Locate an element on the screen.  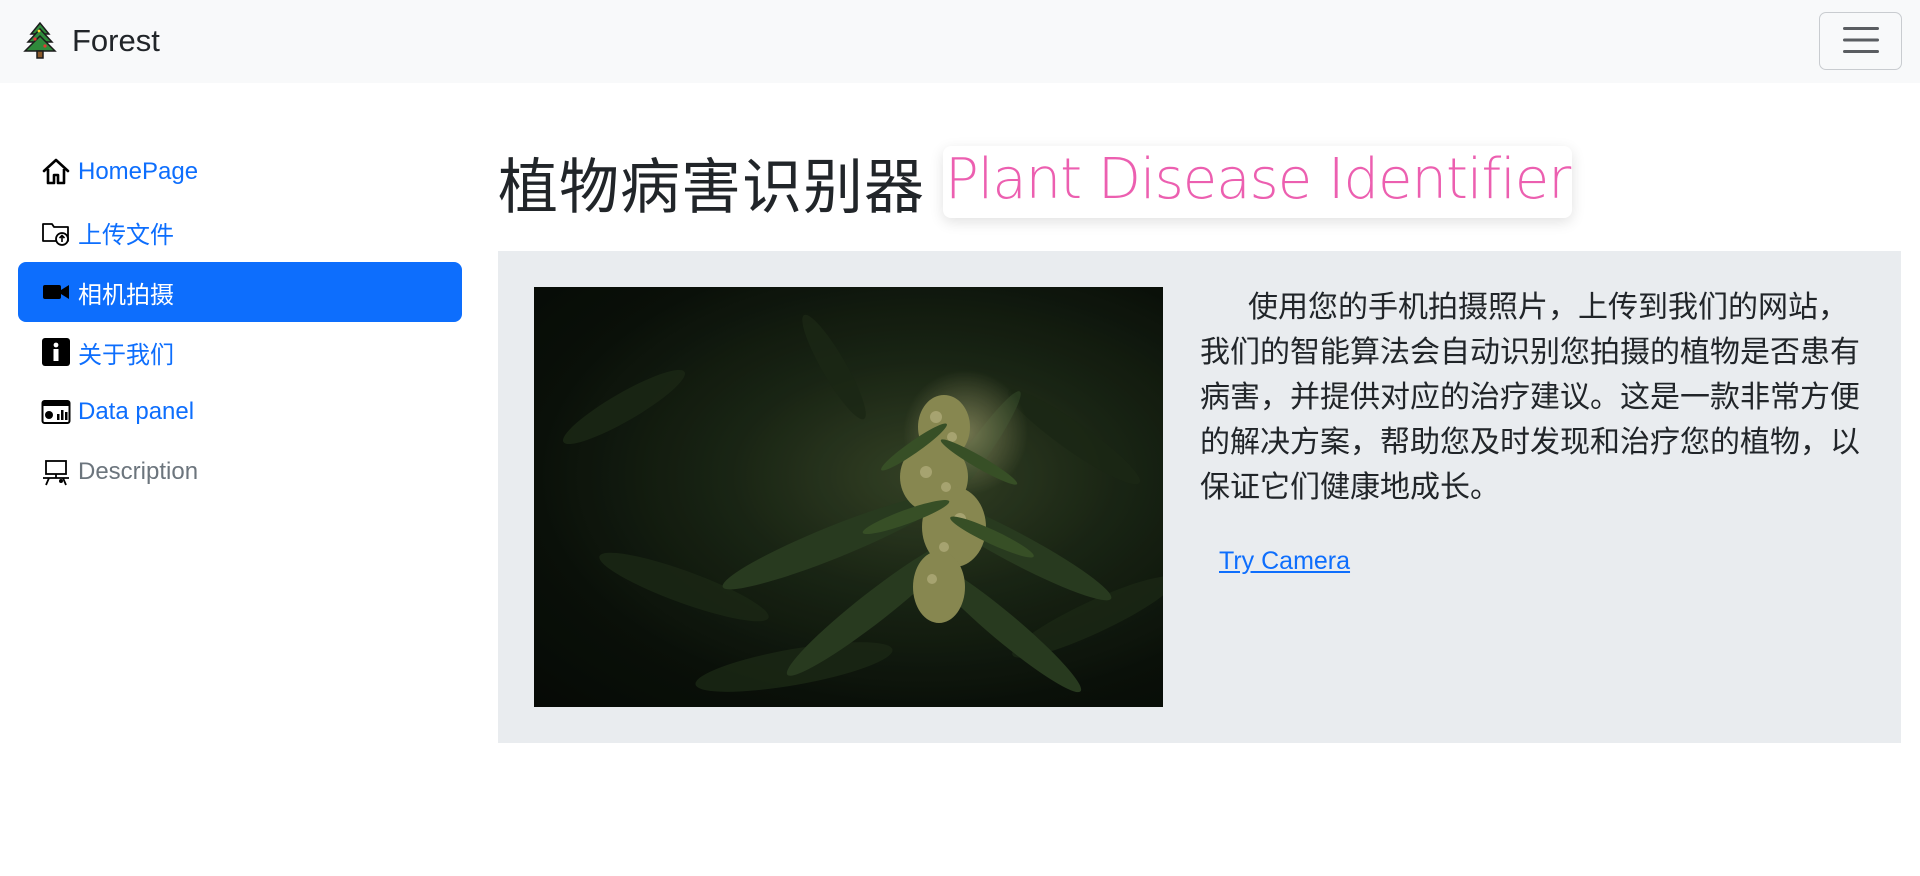
sidebar-item-label: 上传文件 is located at coordinates (126, 235).